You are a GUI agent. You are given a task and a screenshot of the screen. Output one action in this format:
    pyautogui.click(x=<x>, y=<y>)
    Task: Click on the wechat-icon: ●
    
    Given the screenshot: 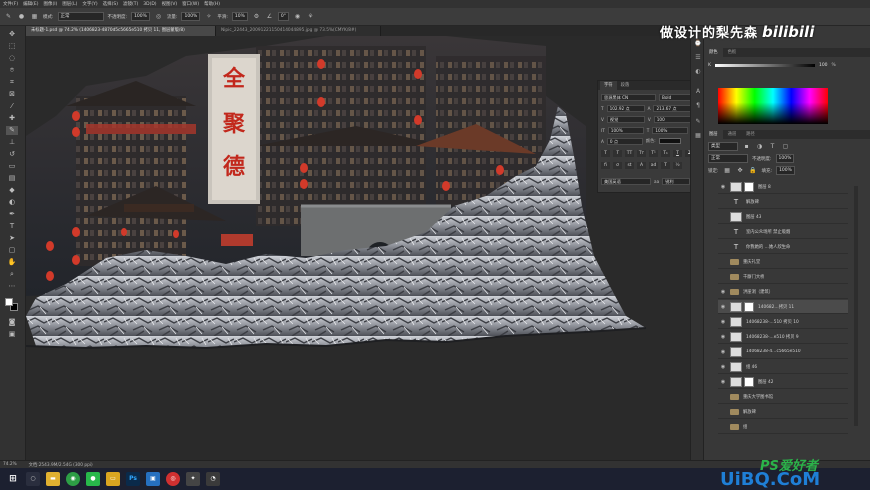 What is the action you would take?
    pyautogui.click(x=93, y=479)
    